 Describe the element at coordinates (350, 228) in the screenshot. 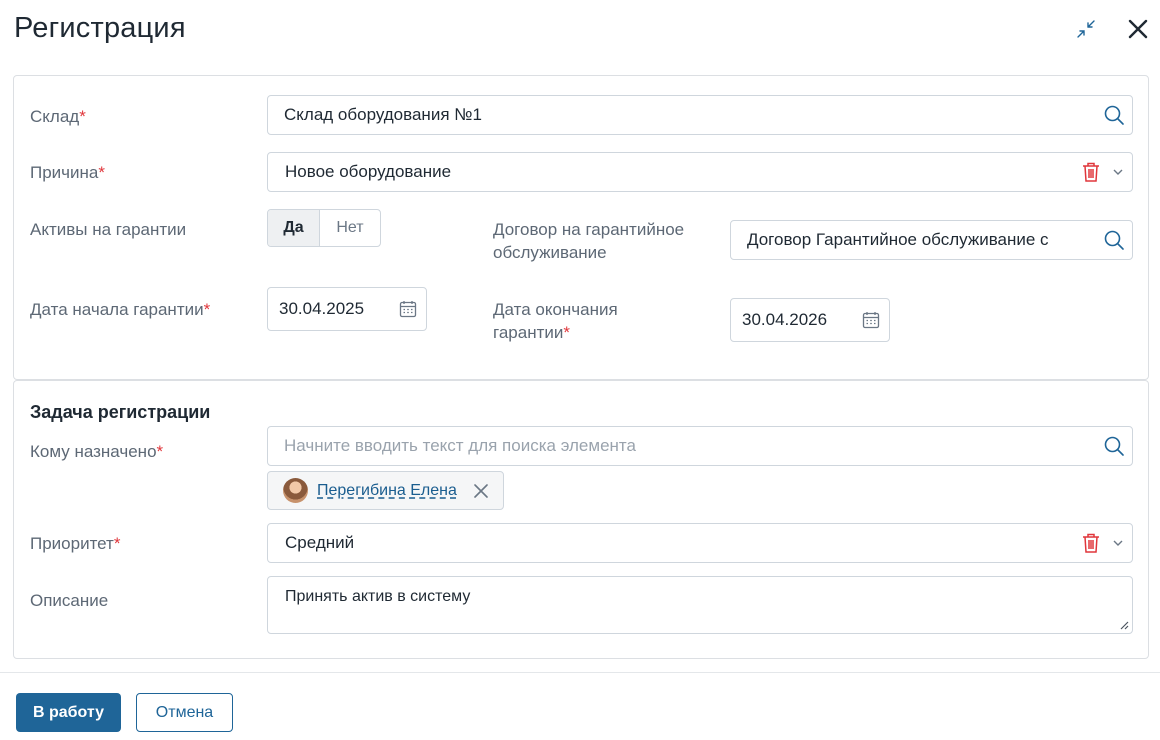

I see `warranty-no-option: Нет` at that location.